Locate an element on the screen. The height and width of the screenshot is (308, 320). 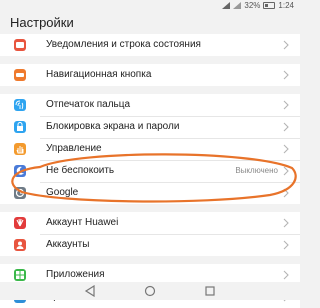
navigation-key-icon is located at coordinates (20, 75).